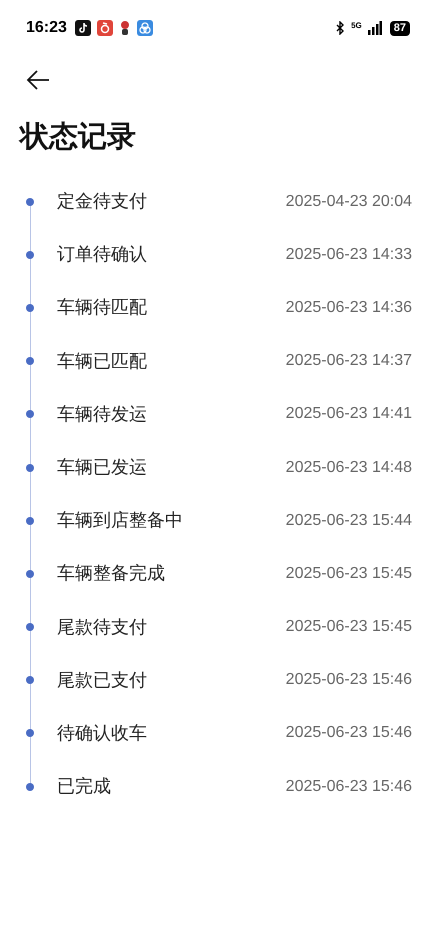 This screenshot has height=940, width=436. I want to click on figure-app-icon, so click(124, 28).